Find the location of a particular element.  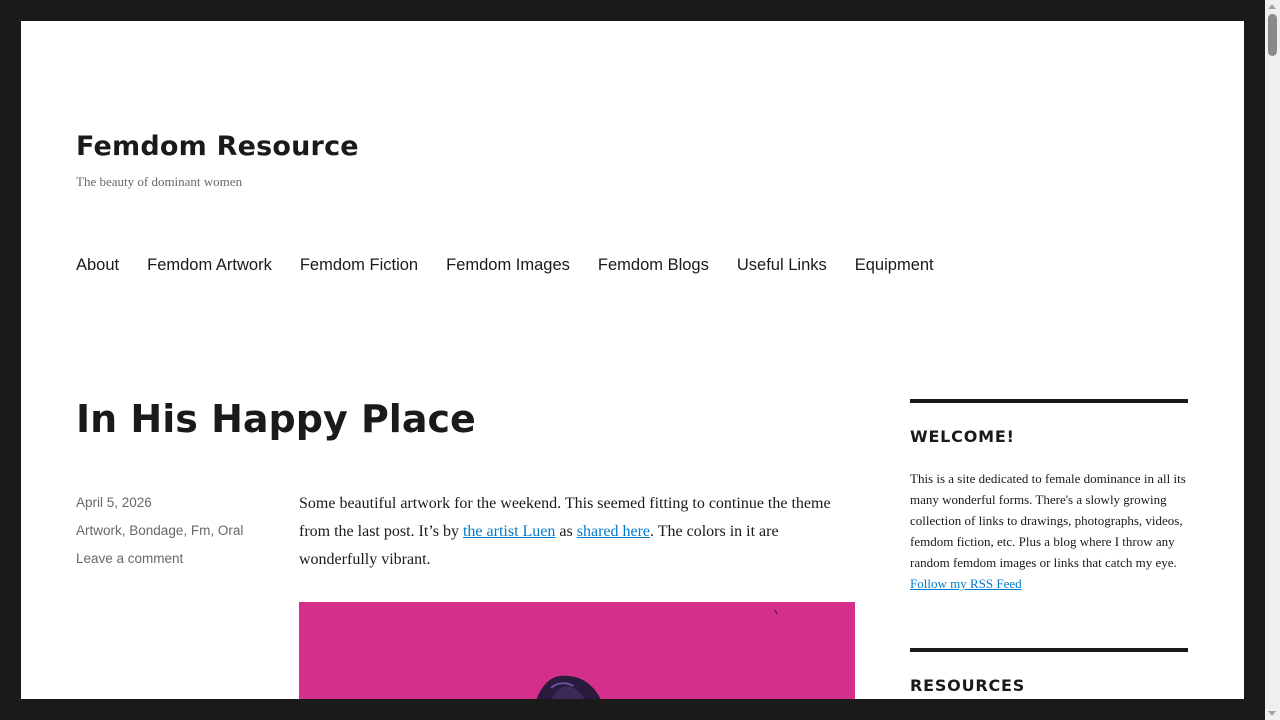

post-categories: Artwork, Bondage, Fm, Oral is located at coordinates (160, 530).